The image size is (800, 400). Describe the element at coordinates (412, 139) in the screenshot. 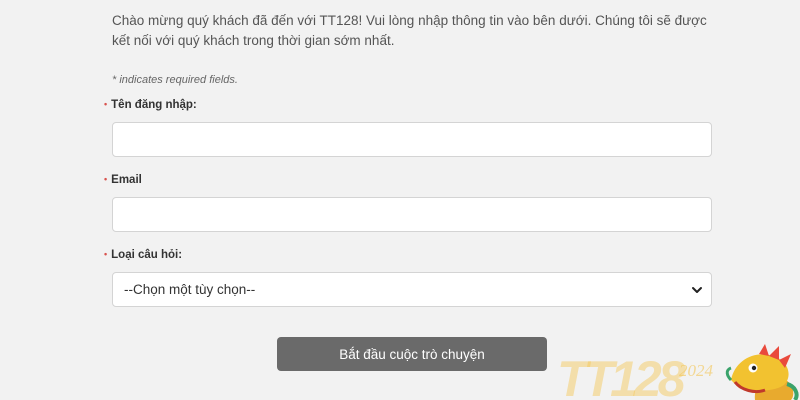

I see `username-input` at that location.